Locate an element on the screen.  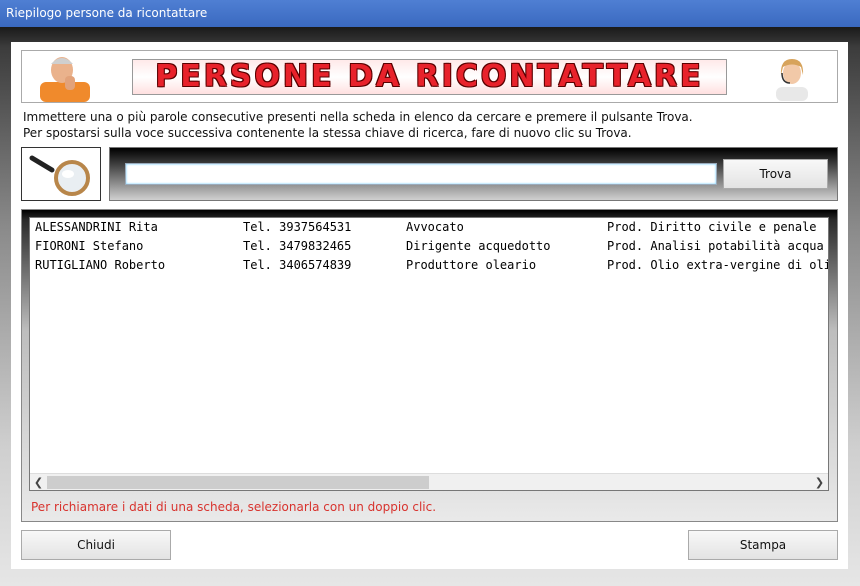
banner: PERSONE DA RICONTATTARE is located at coordinates (429, 76).